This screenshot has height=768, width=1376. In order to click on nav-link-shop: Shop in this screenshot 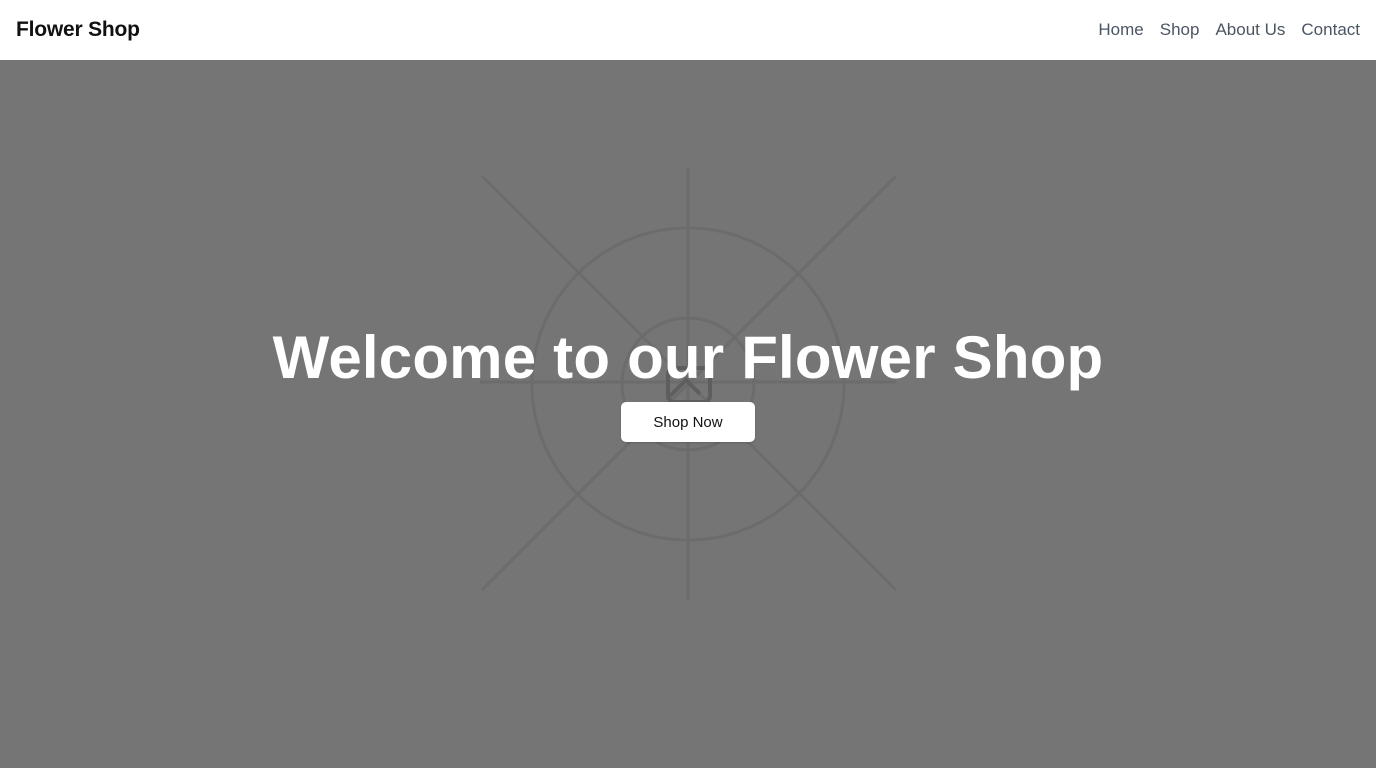, I will do `click(1180, 29)`.